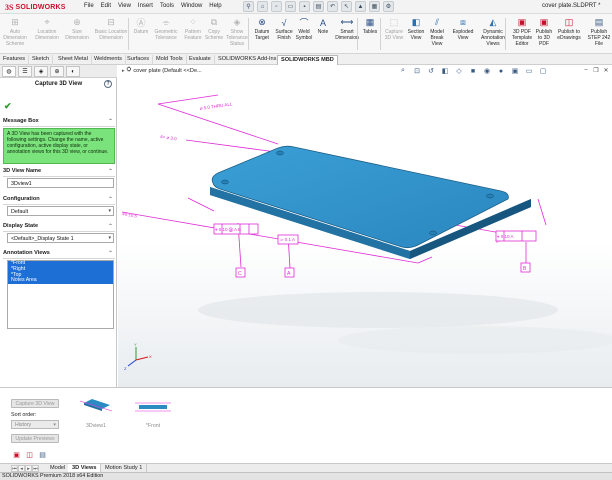  I want to click on publish-step-242-button: ▤ Publish STEP 242 File, so click(599, 31).